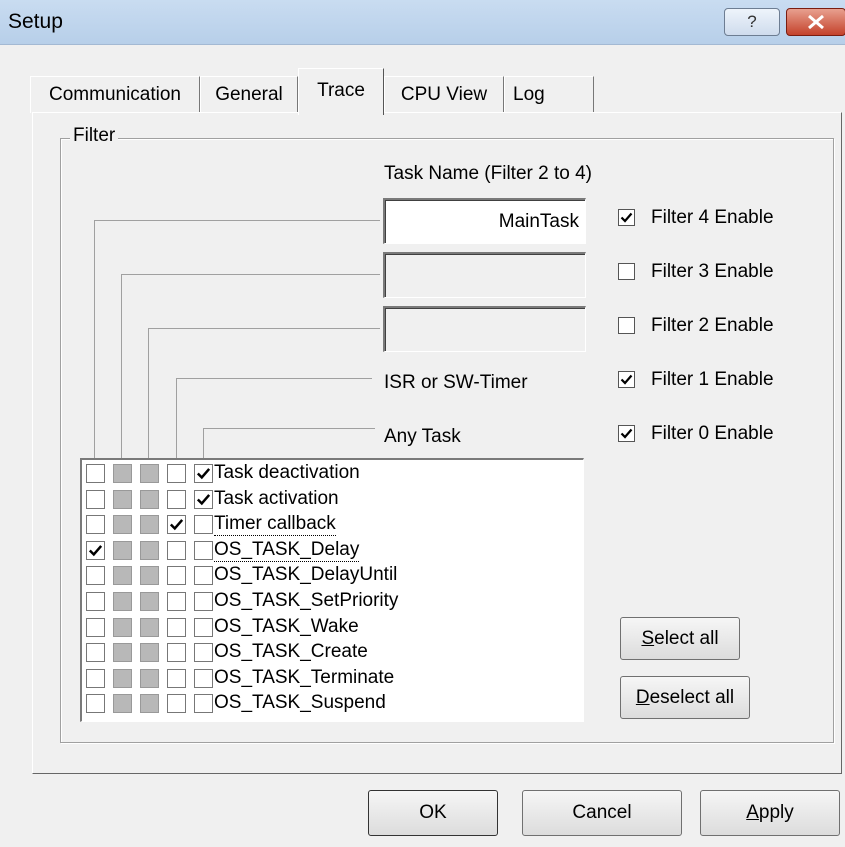  Describe the element at coordinates (444, 94) in the screenshot. I see `tab-cpu-view: CPU View` at that location.